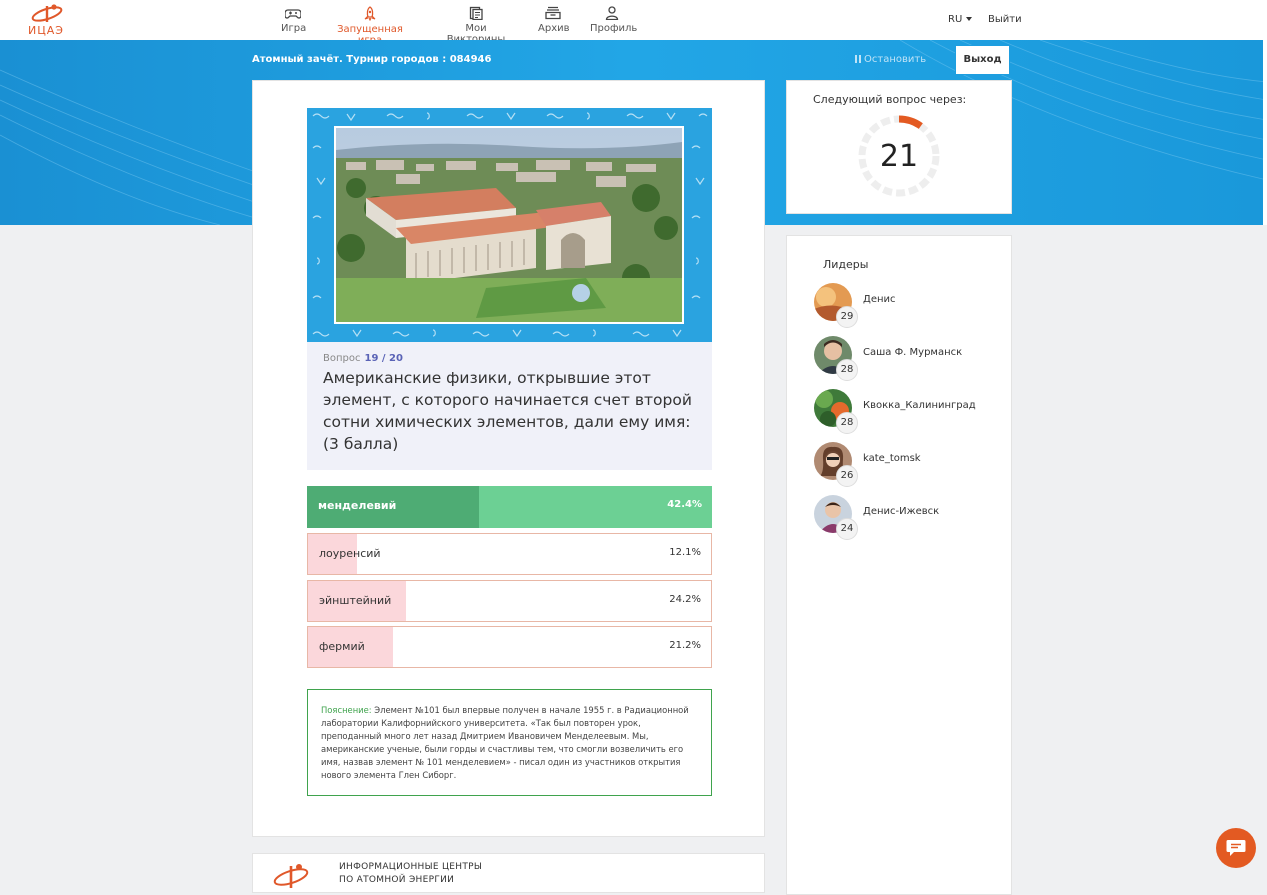  What do you see at coordinates (509, 601) in the screenshot?
I see `answer-option: эйнштейний 24.2%` at bounding box center [509, 601].